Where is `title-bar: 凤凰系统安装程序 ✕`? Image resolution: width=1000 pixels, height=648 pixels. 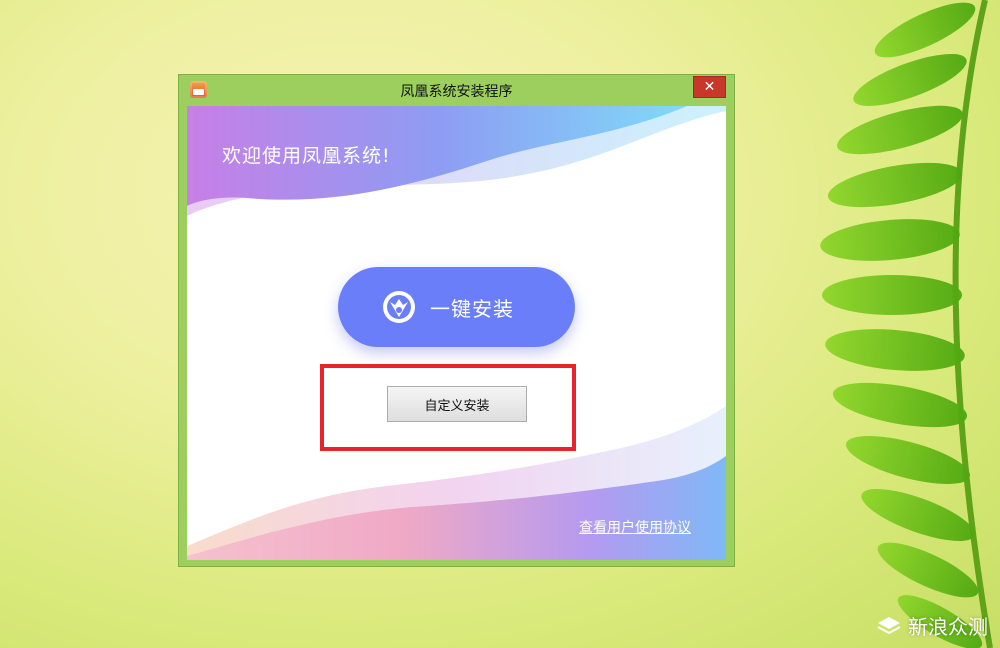
title-bar: 凤凰系统安装程序 ✕ is located at coordinates (456, 90).